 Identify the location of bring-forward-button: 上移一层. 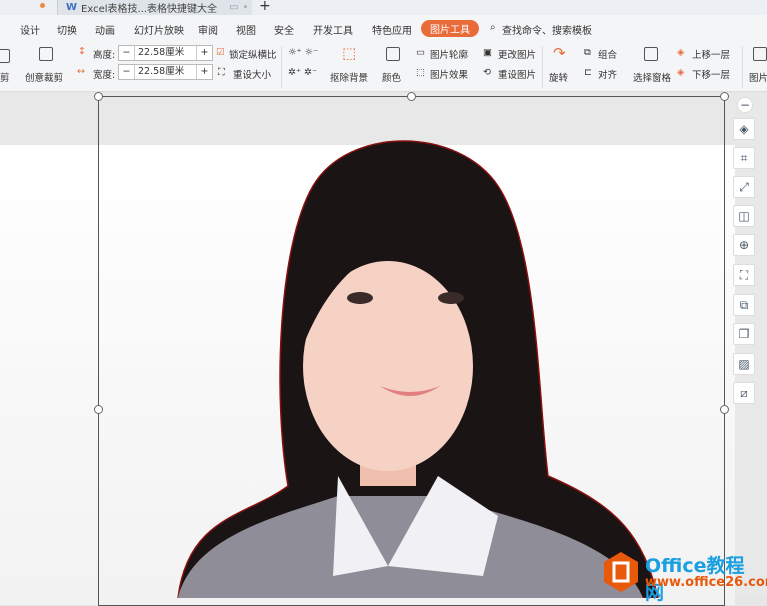
(711, 54).